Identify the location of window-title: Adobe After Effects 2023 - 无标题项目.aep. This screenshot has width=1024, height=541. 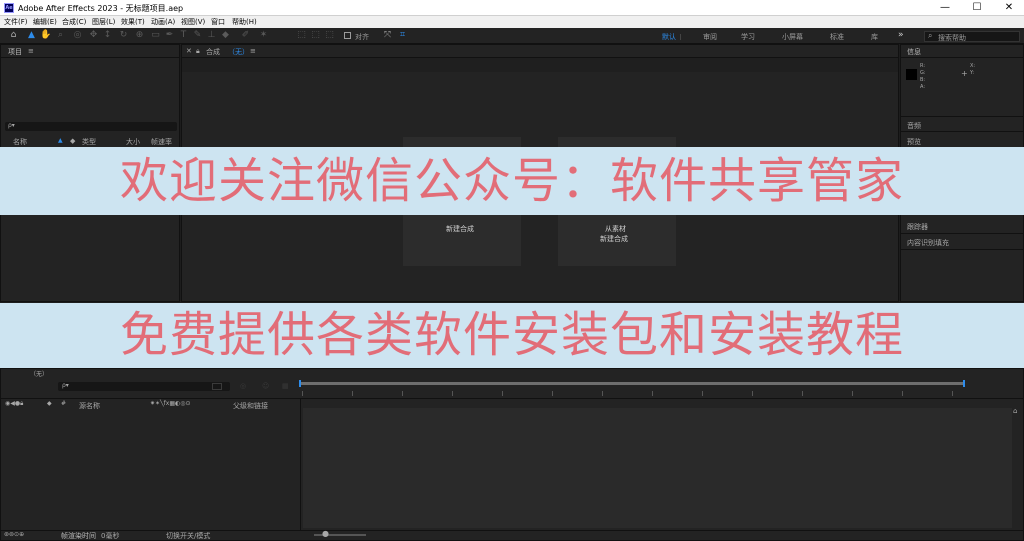
(101, 8).